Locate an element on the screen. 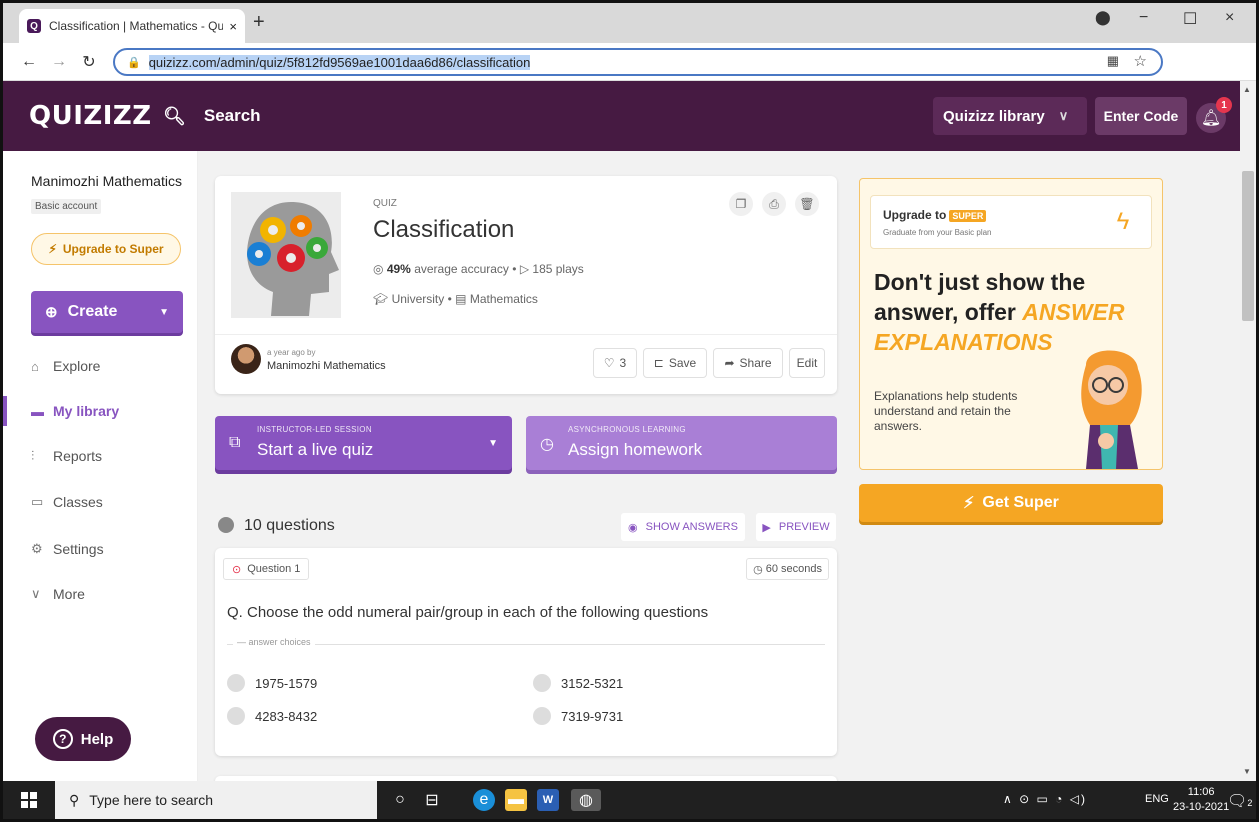  create-button: ⊕ Create ▼ is located at coordinates (107, 312).